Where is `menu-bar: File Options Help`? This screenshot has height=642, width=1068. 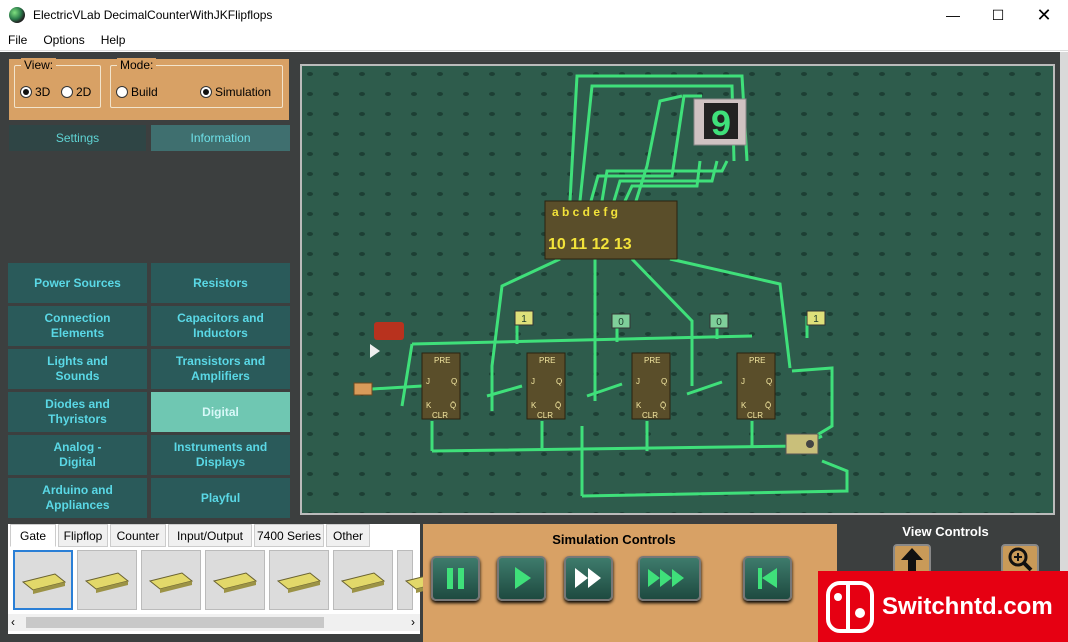 menu-bar: File Options Help is located at coordinates (534, 40).